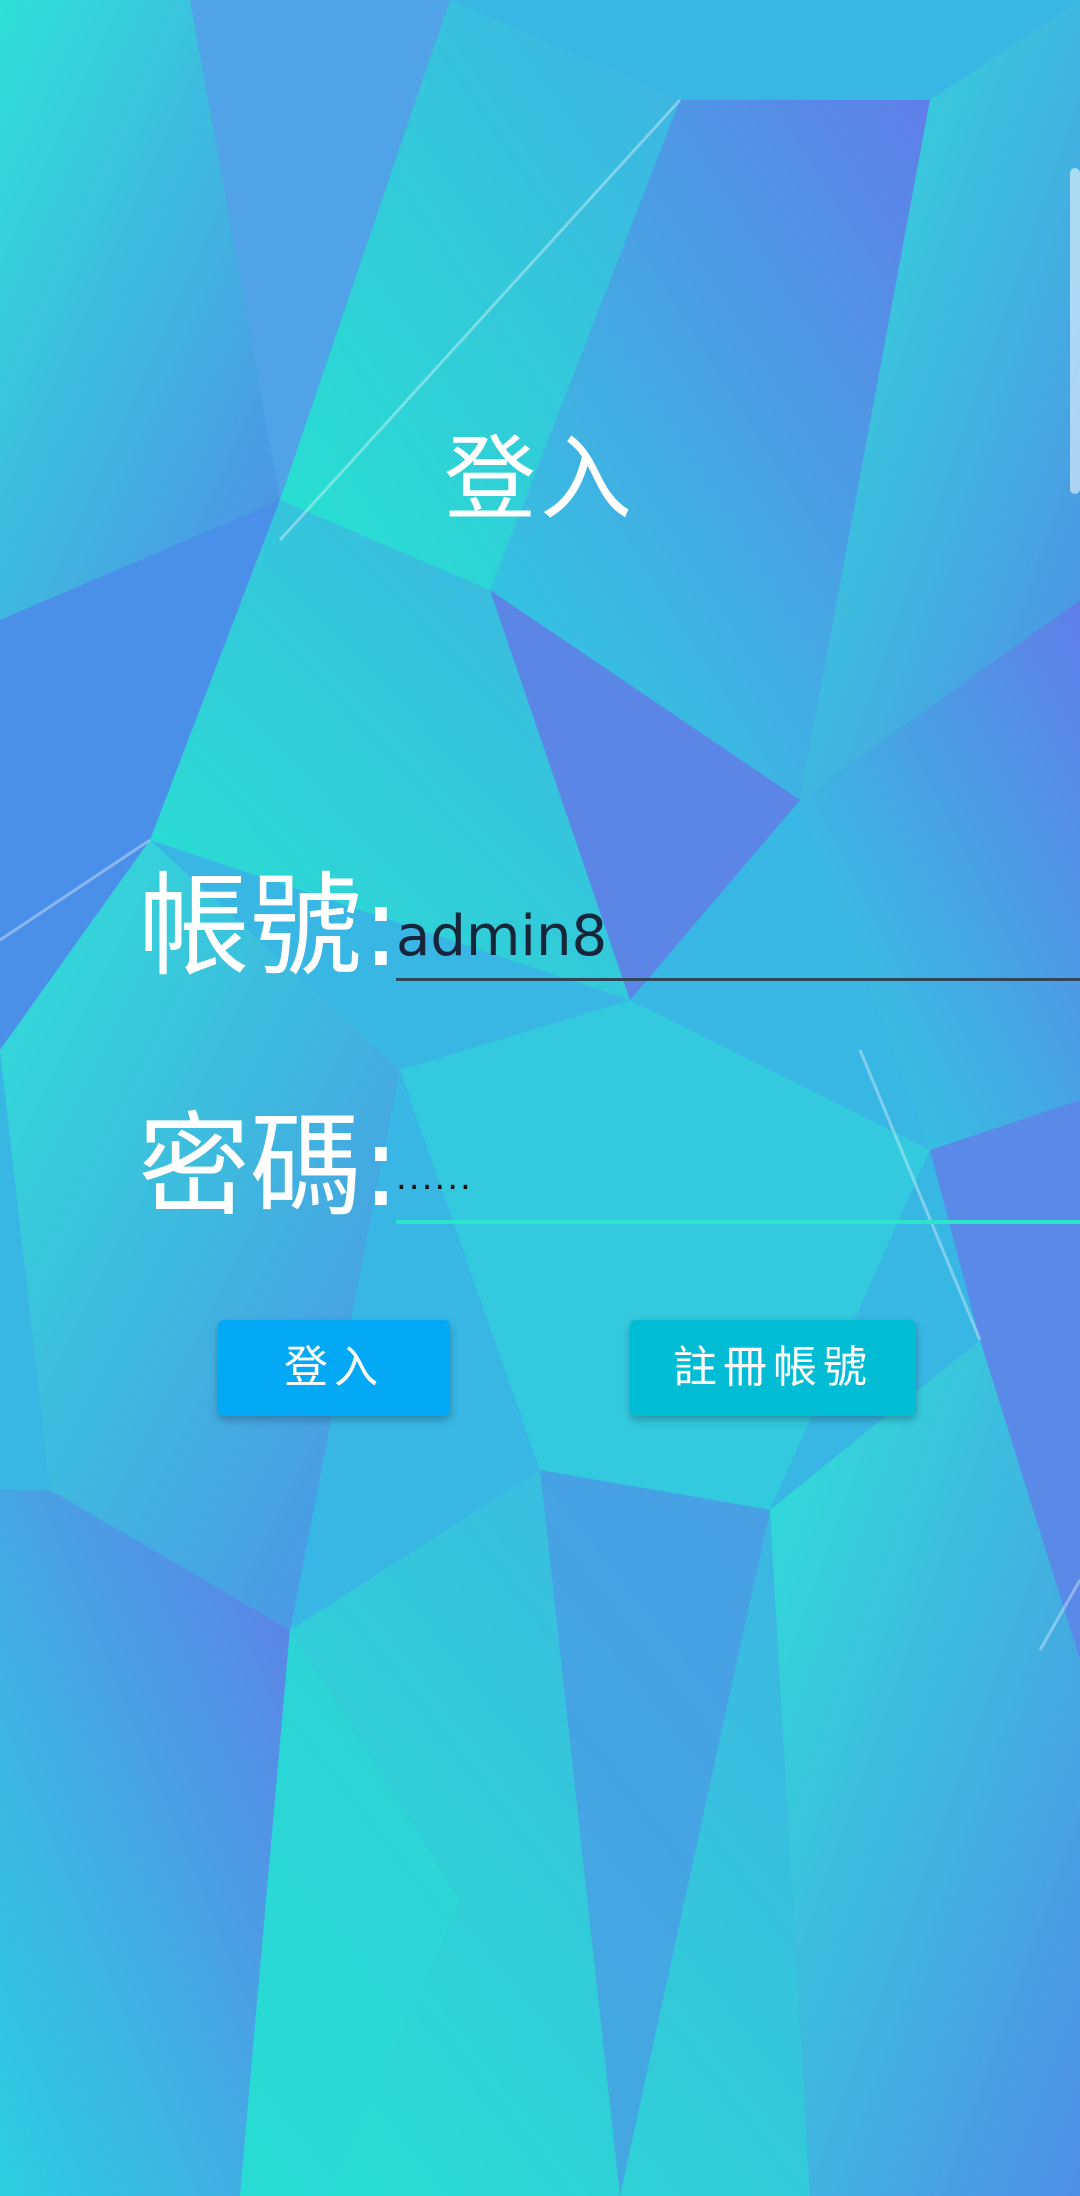 This screenshot has height=2196, width=1080. I want to click on password-input, so click(738, 1180).